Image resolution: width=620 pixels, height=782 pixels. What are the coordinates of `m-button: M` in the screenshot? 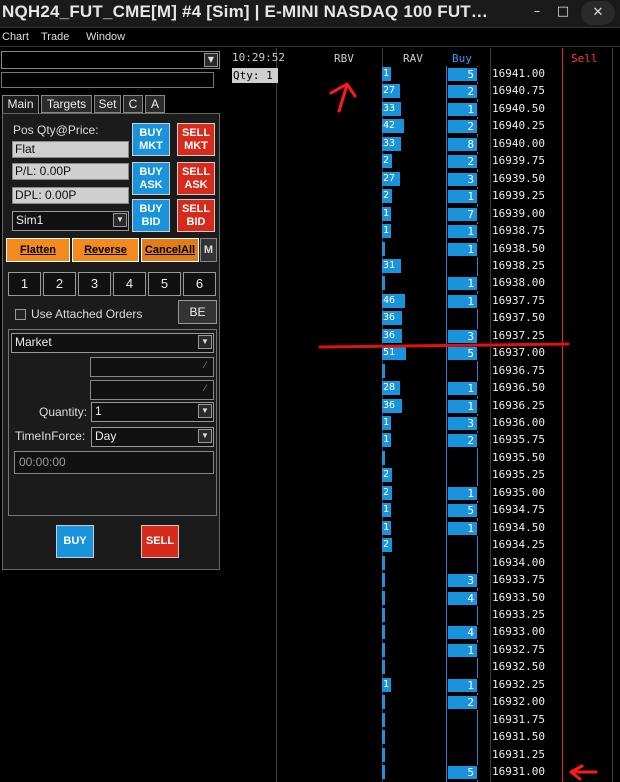 It's located at (208, 250).